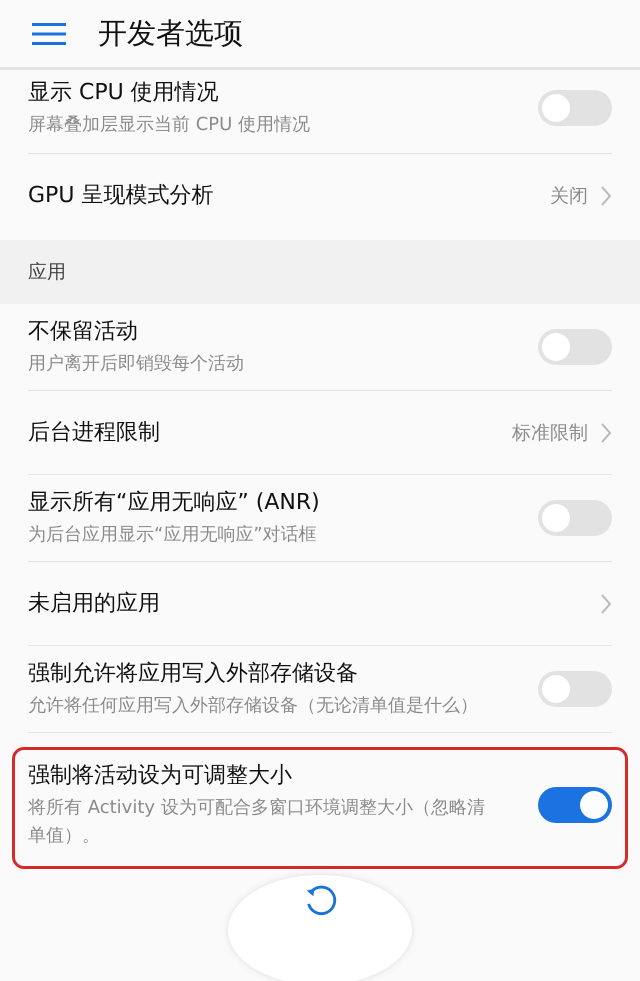  Describe the element at coordinates (121, 196) in the screenshot. I see `setting-title: GPU 呈现模式分析` at that location.